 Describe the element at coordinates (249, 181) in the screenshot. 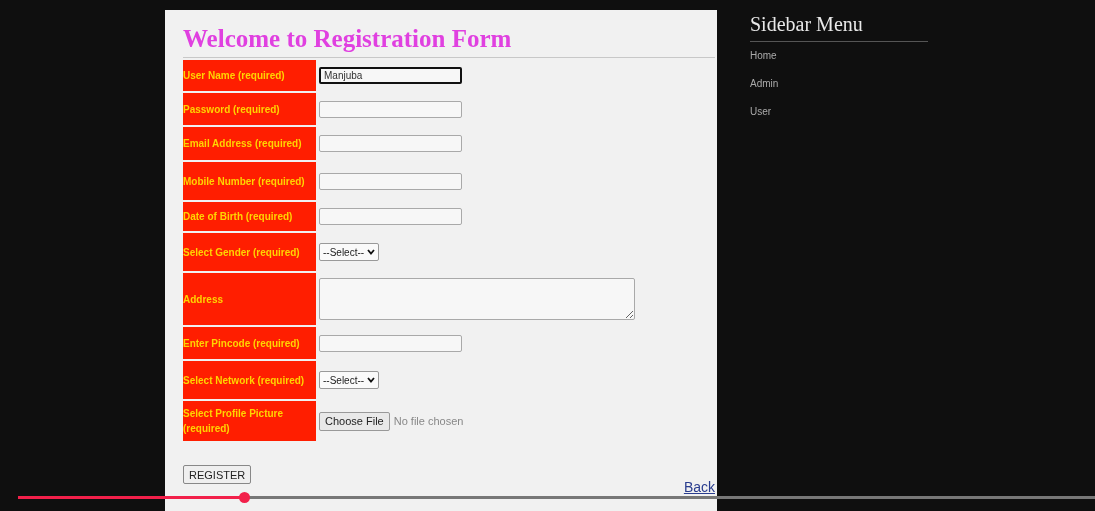

I see `field-label: Mobile Number (required)` at that location.